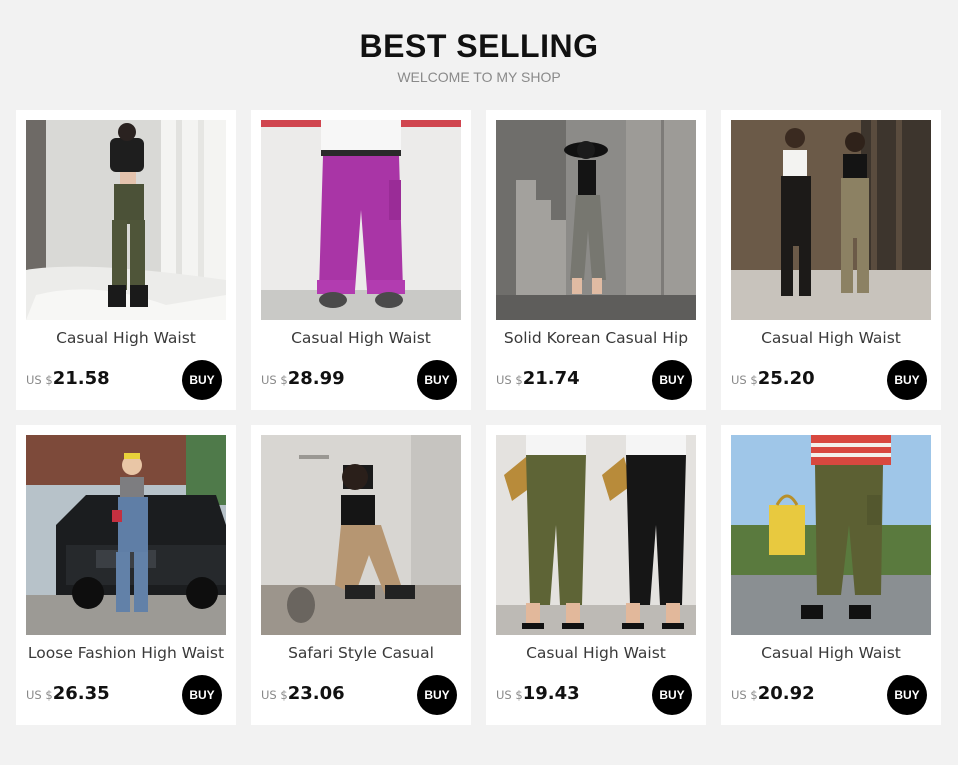 This screenshot has height=765, width=958. I want to click on product-price: US $26.35, so click(68, 693).